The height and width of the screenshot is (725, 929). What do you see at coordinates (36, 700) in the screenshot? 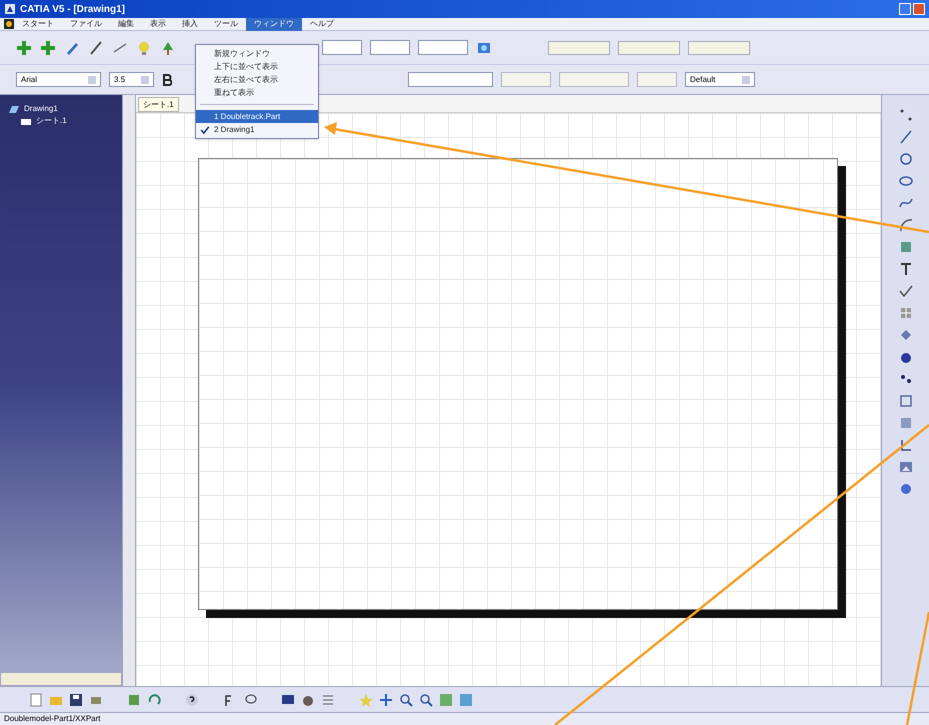
I see `new-document-icon` at bounding box center [36, 700].